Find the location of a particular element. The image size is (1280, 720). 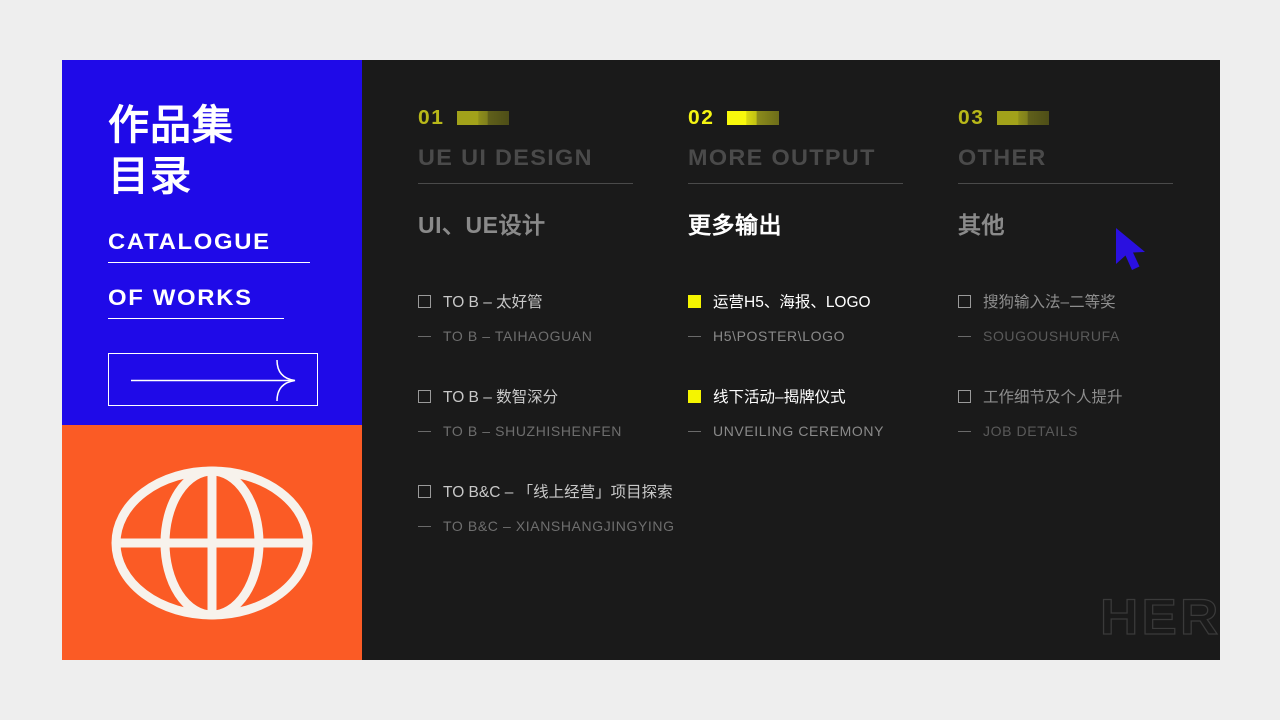

column-01-number-row: 01 is located at coordinates (553, 118).